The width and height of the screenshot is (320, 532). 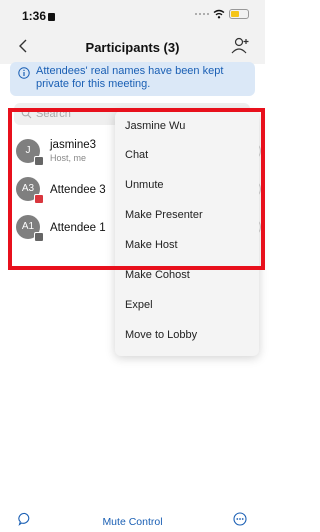 What do you see at coordinates (73, 145) in the screenshot?
I see `participant-name: jasmine3` at bounding box center [73, 145].